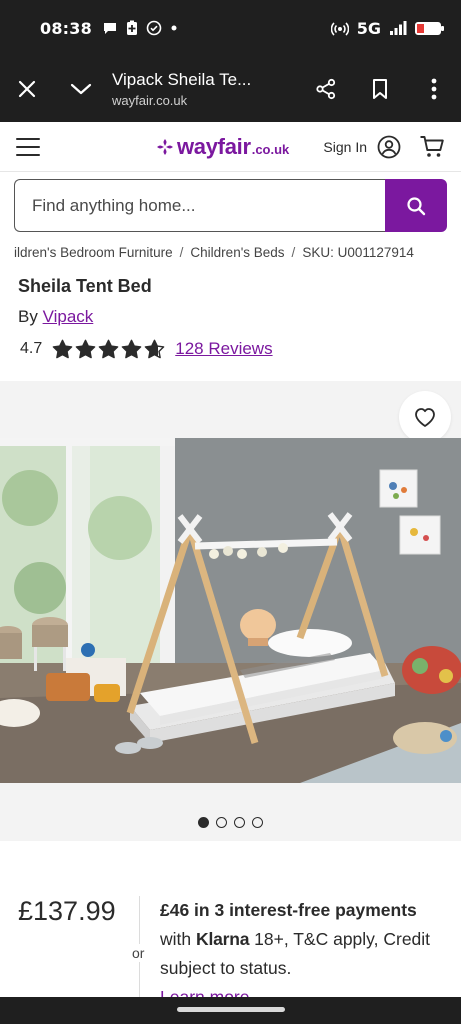 This screenshot has height=1024, width=461. What do you see at coordinates (165, 146) in the screenshot?
I see `logo-mark-icon` at bounding box center [165, 146].